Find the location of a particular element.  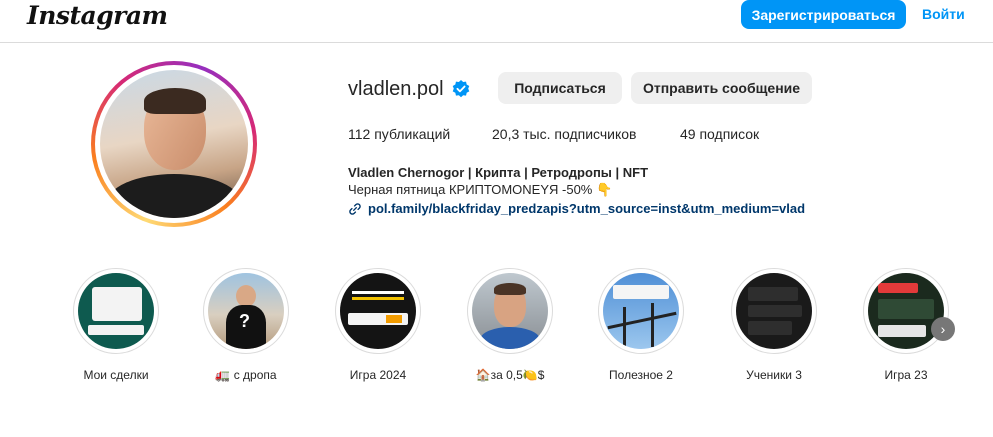

highlight-label: 🚛 с дропа is located at coordinates (246, 375).